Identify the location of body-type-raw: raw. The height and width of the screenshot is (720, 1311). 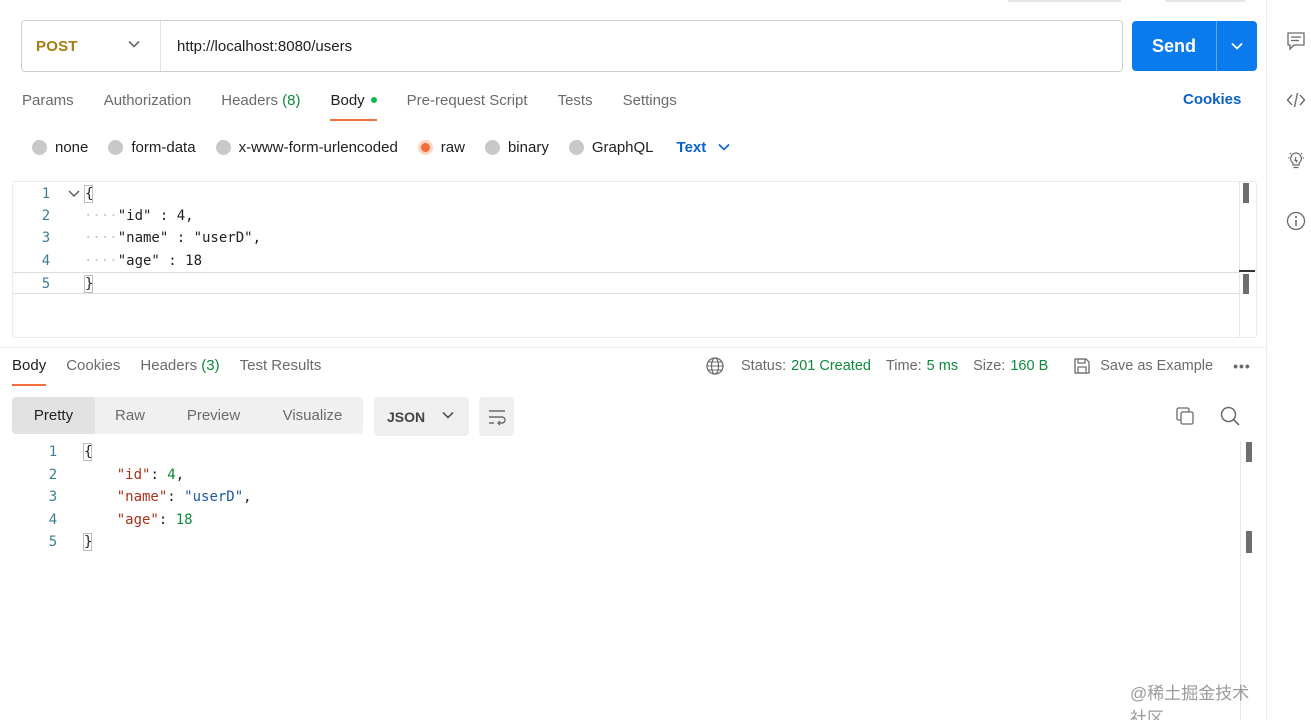
(441, 147).